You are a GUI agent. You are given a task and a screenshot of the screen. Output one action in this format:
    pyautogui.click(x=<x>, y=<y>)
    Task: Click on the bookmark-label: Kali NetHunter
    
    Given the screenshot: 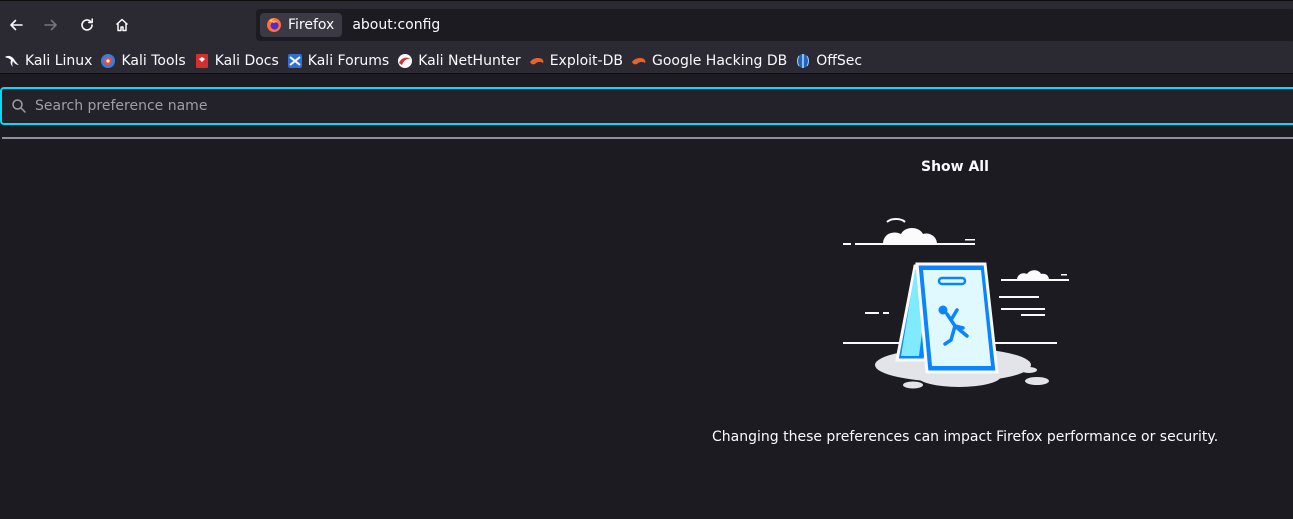 What is the action you would take?
    pyautogui.click(x=469, y=60)
    